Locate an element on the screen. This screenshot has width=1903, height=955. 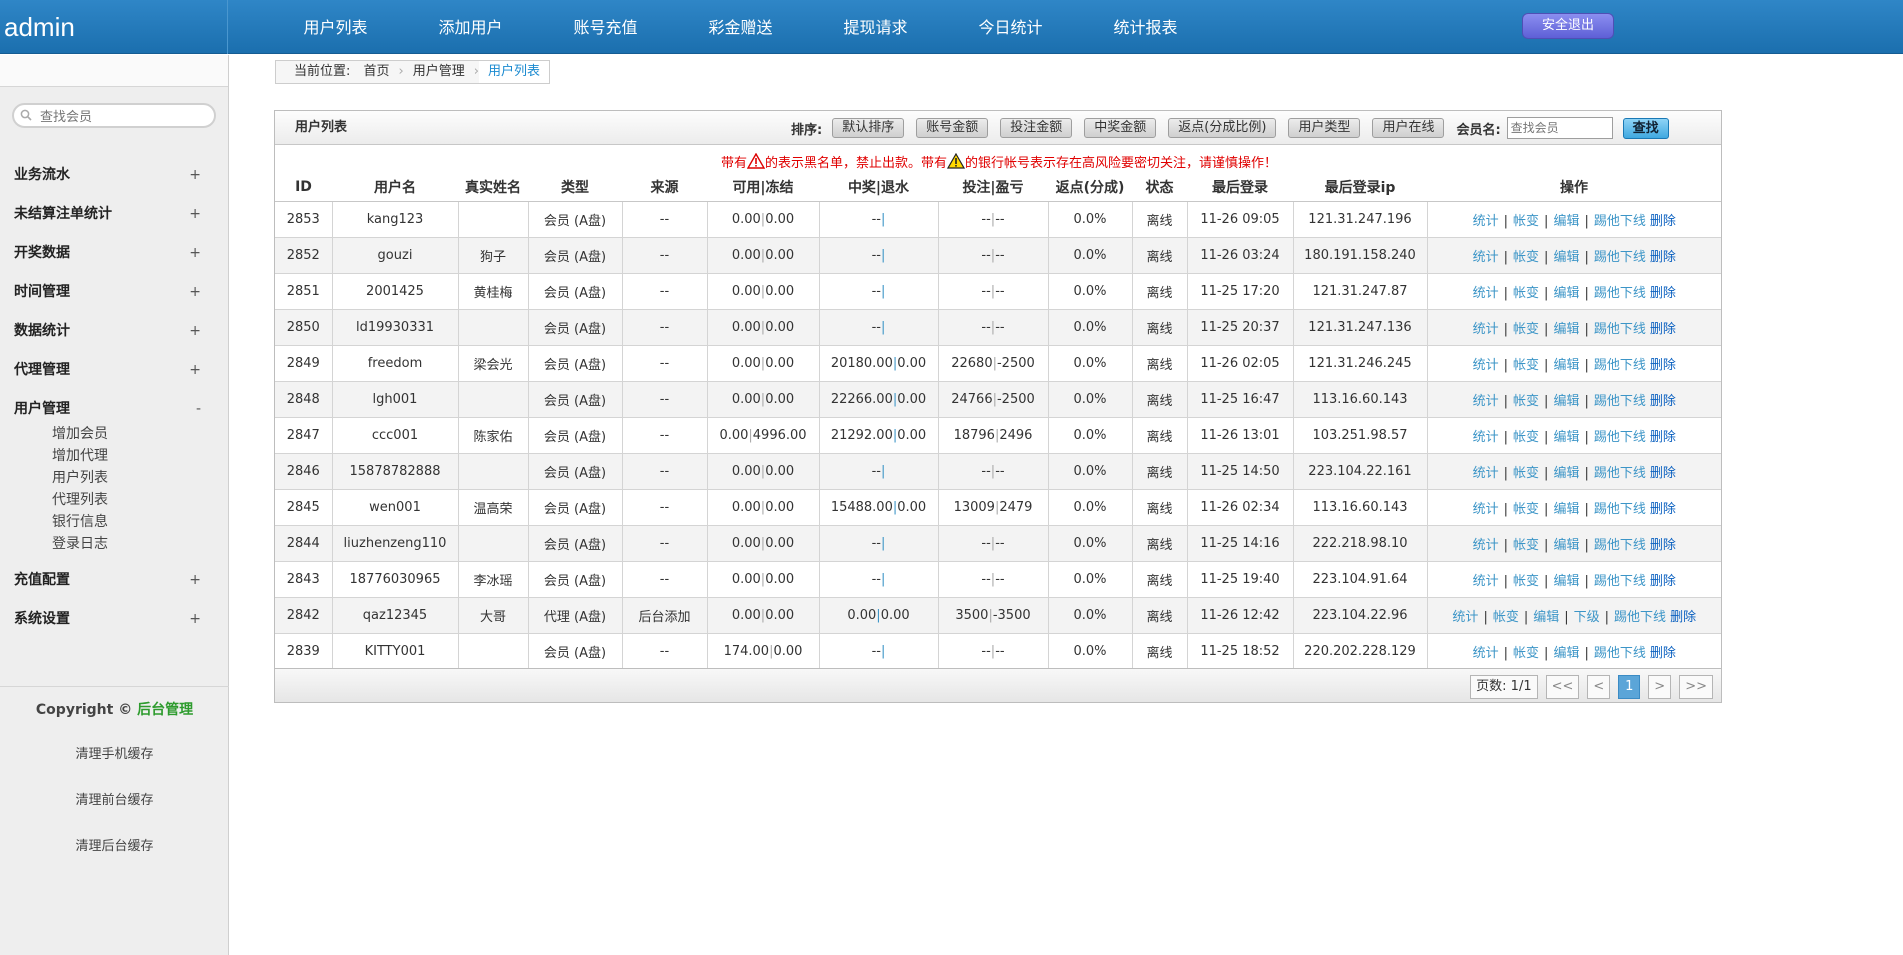
sort-win-button: 中奖金额 is located at coordinates (1120, 128).